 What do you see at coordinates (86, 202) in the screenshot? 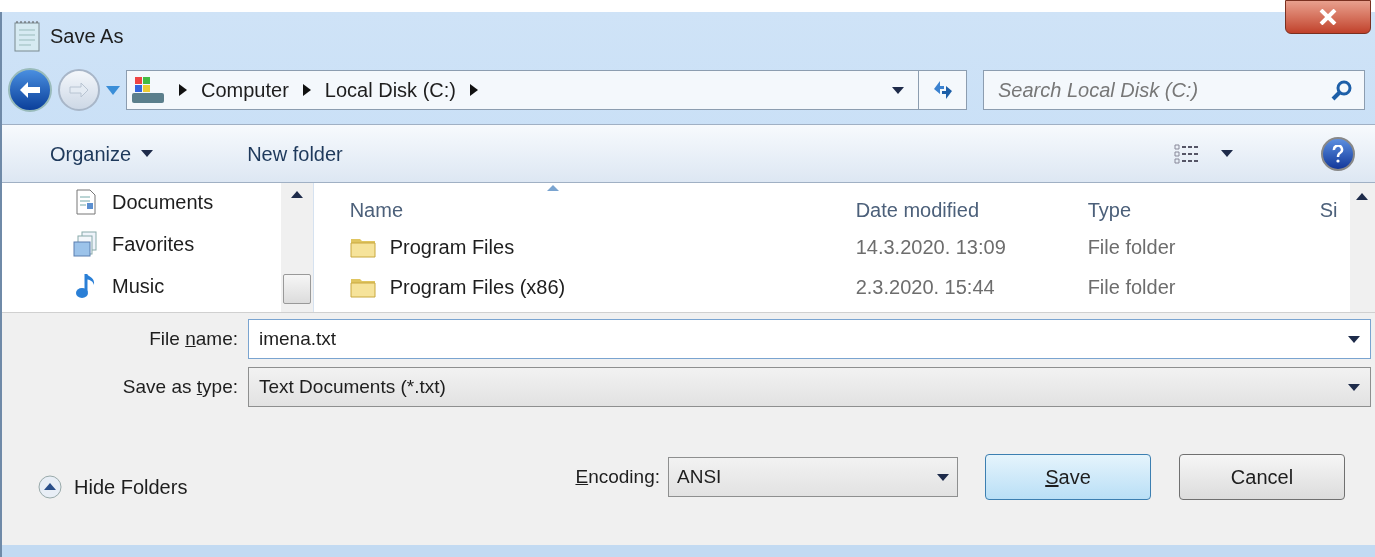
I see `document-icon` at bounding box center [86, 202].